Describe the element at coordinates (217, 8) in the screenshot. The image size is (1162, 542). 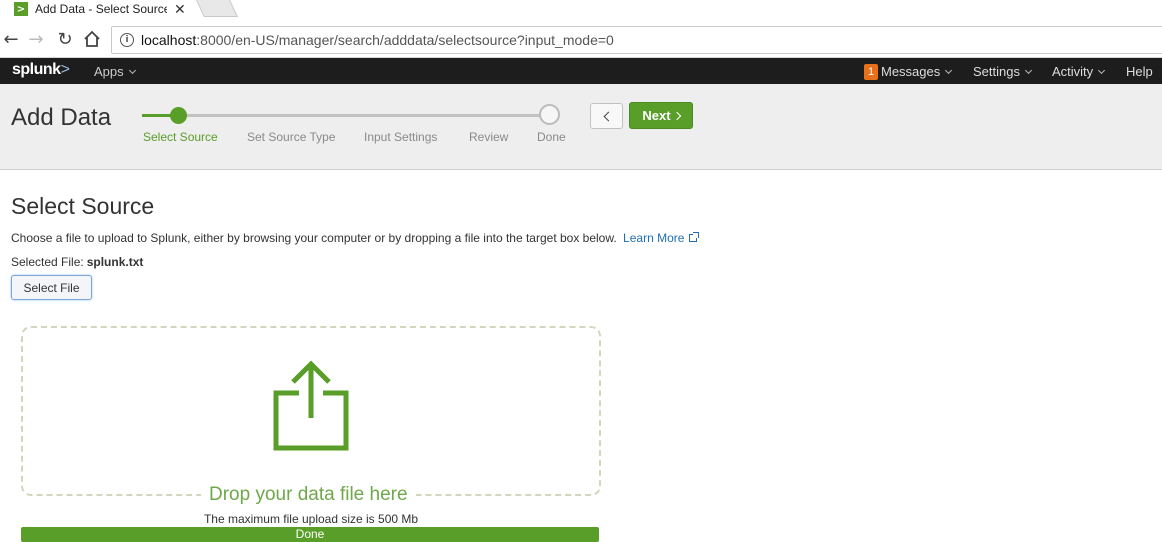
I see `new-tab-button` at that location.